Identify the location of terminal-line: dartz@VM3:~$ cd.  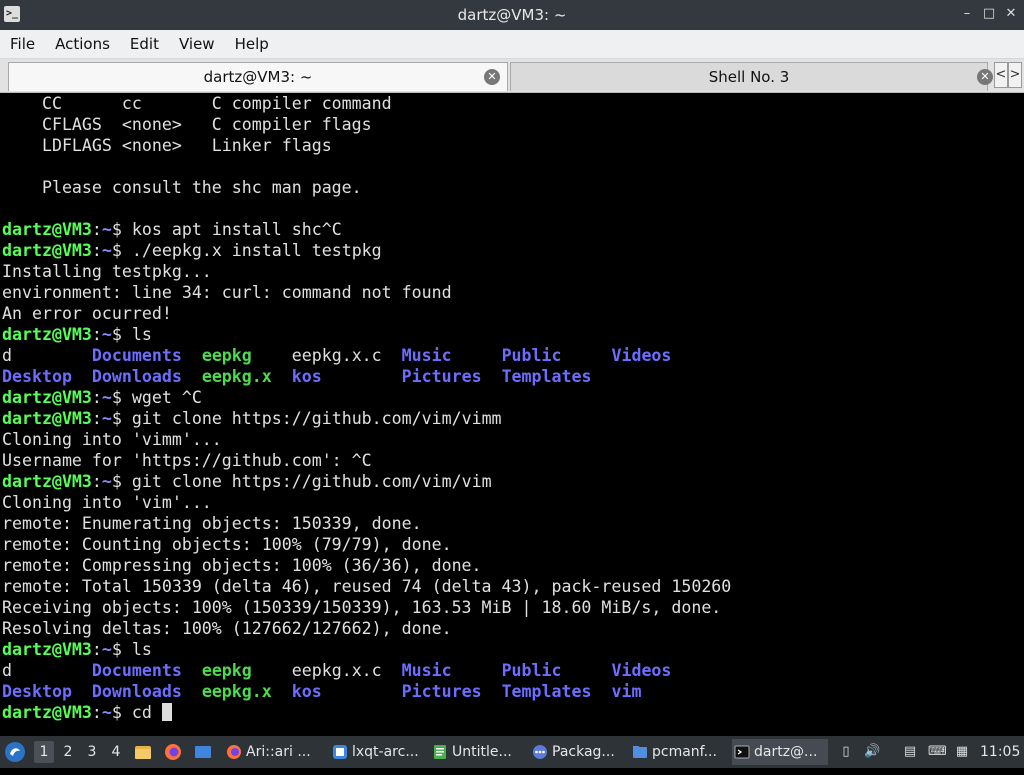
(87, 712).